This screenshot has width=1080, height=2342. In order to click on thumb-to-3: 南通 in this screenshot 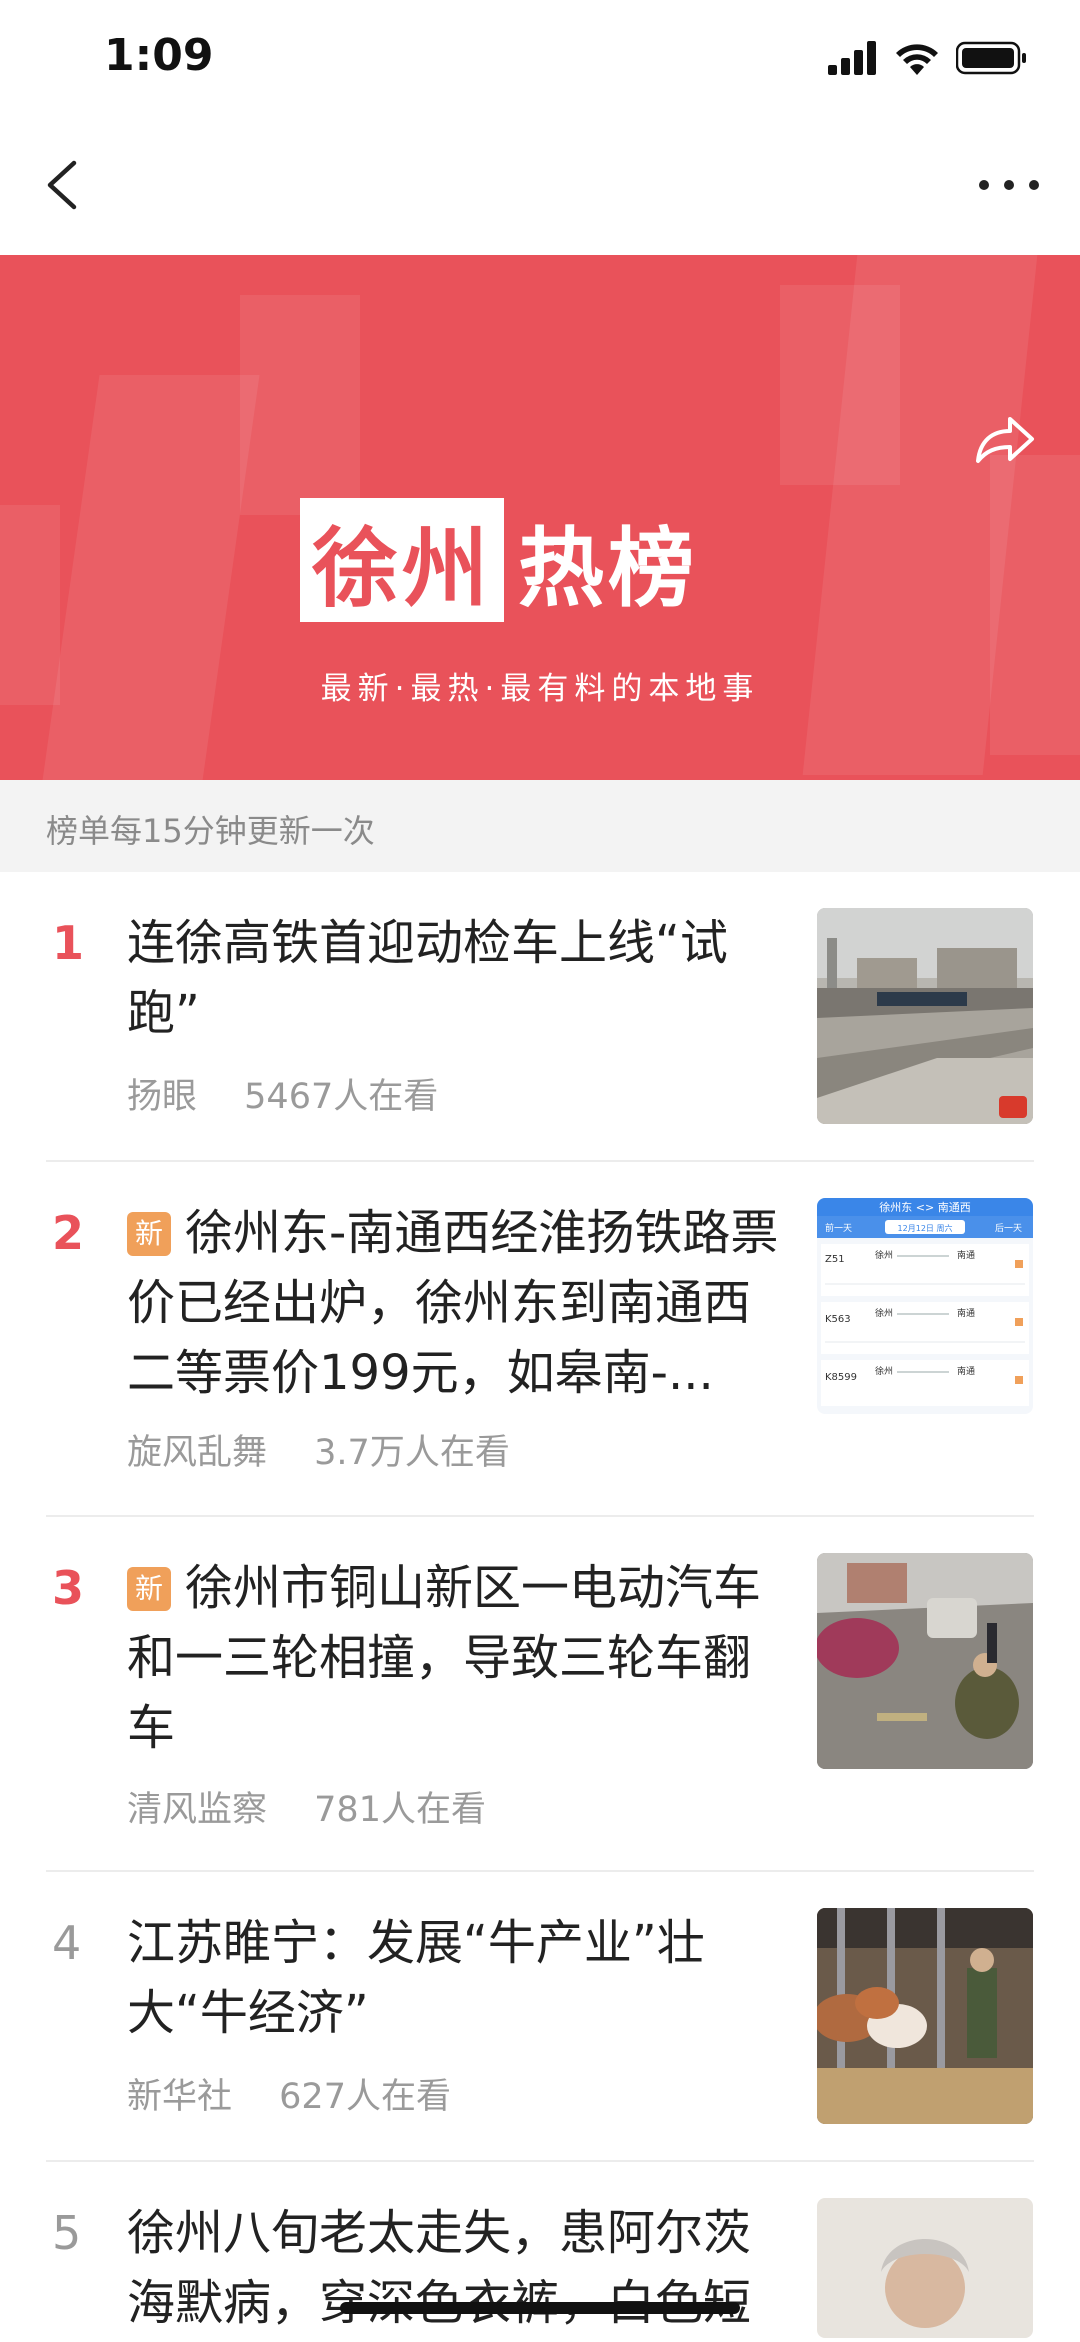, I will do `click(966, 1371)`.